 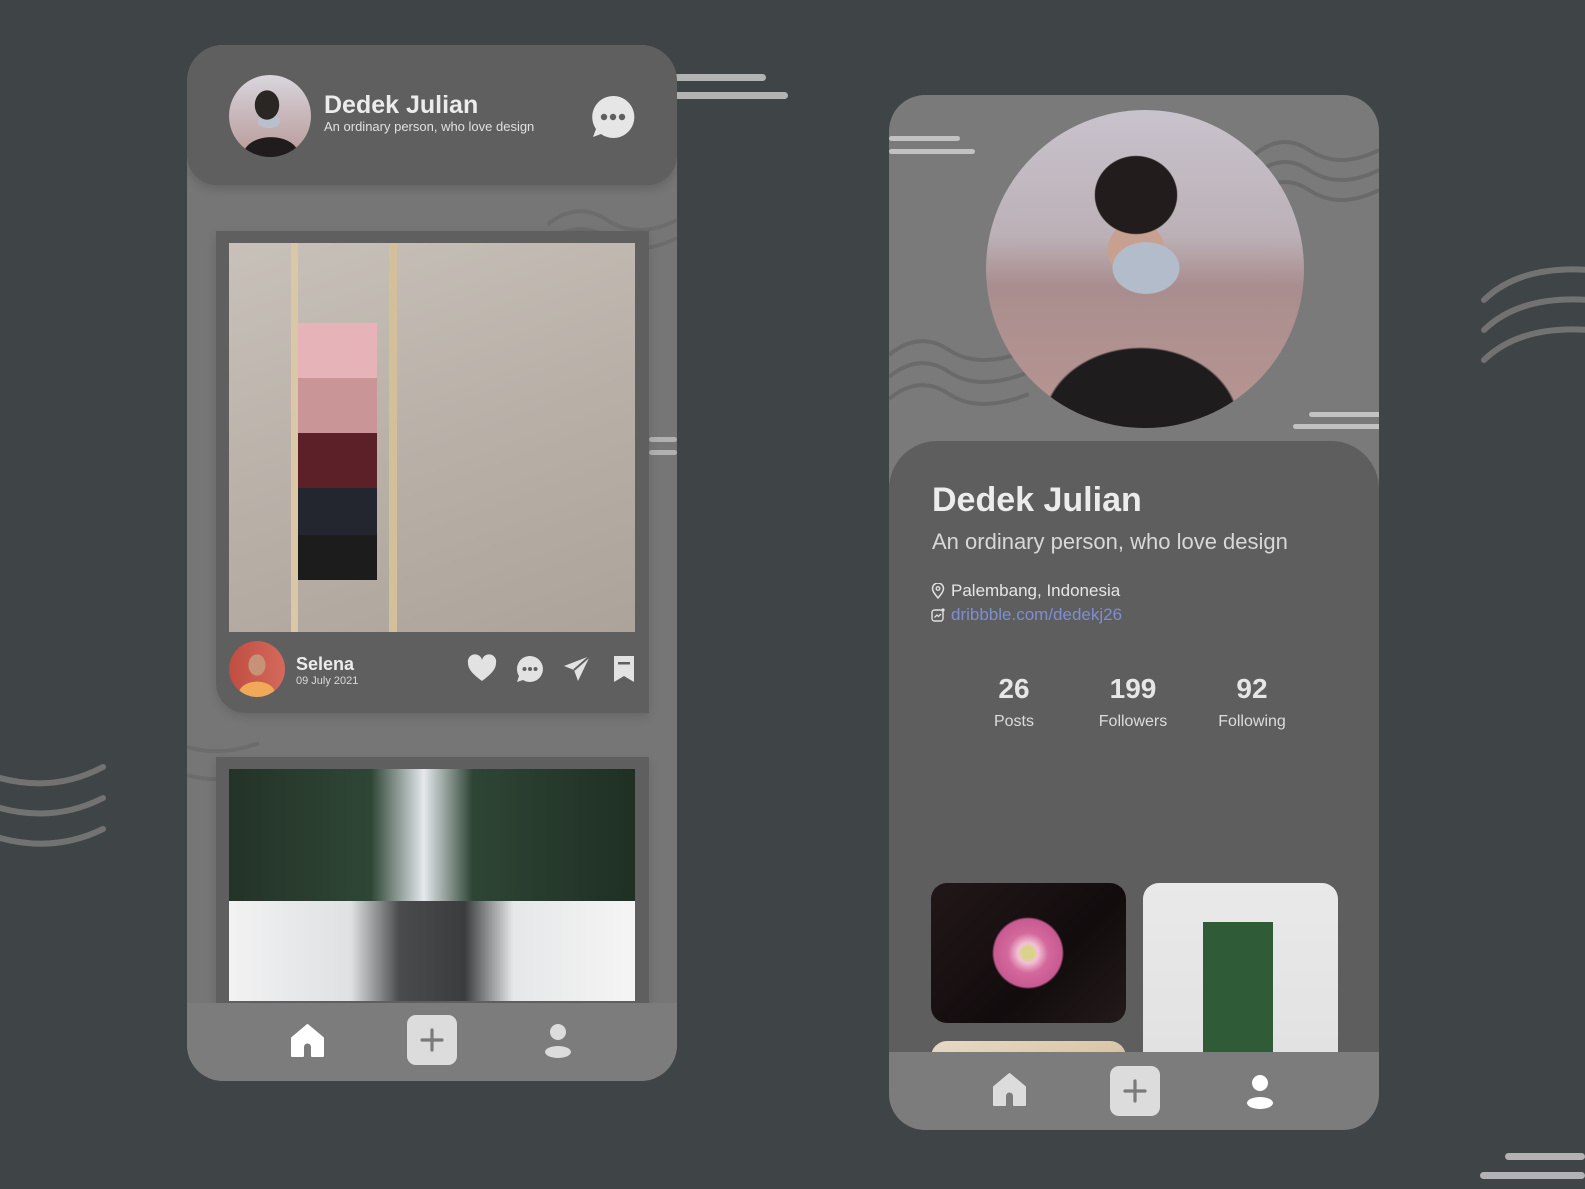 I want to click on stat-label: Followers, so click(x=1133, y=721).